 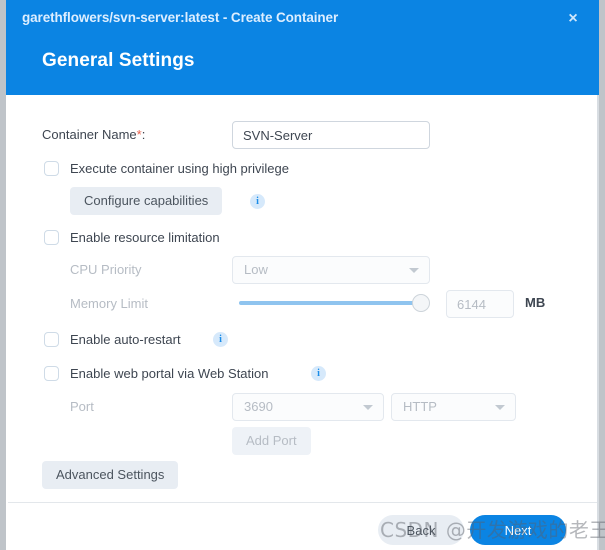 I want to click on configure-capabilities-button: Configure capabilities, so click(x=146, y=201).